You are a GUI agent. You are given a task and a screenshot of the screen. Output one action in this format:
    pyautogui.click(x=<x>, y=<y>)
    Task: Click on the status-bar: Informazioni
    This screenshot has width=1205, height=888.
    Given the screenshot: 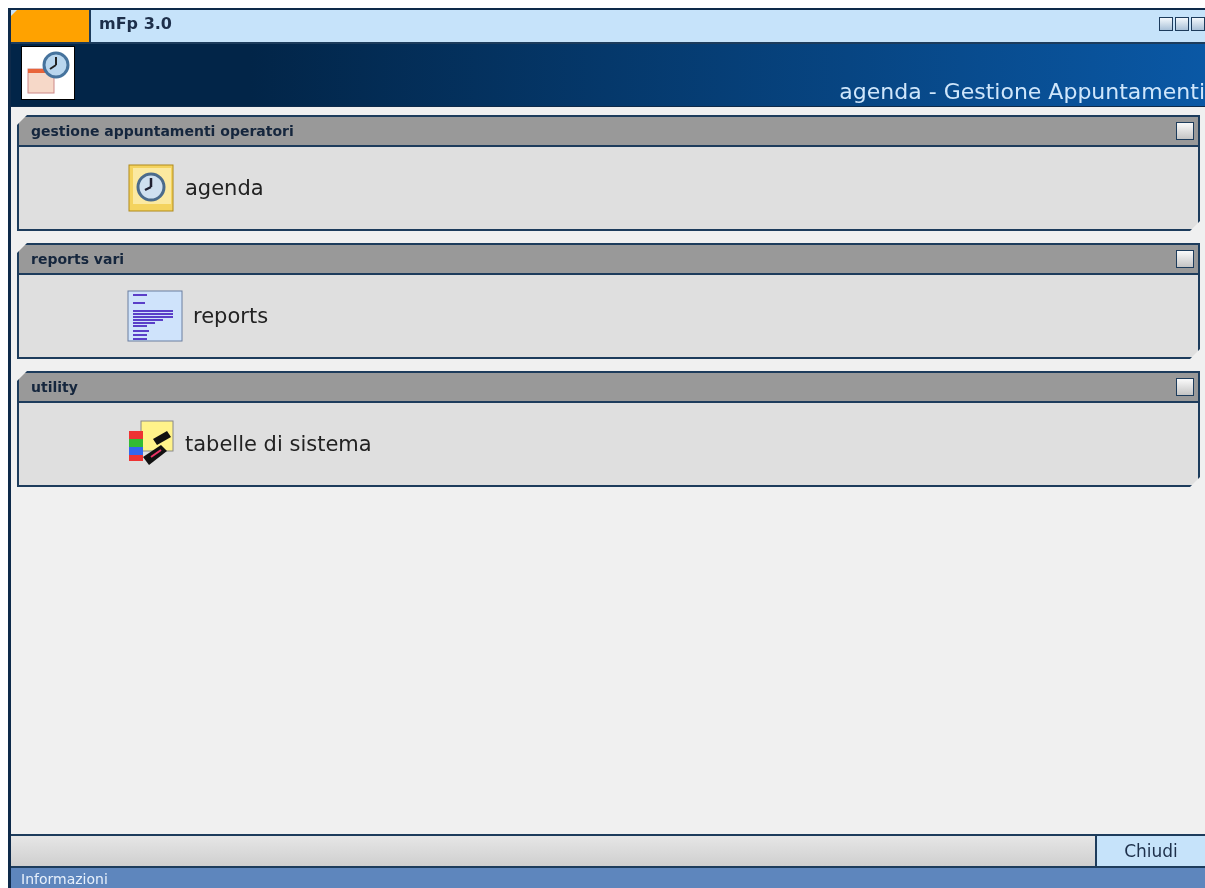 What is the action you would take?
    pyautogui.click(x=608, y=878)
    